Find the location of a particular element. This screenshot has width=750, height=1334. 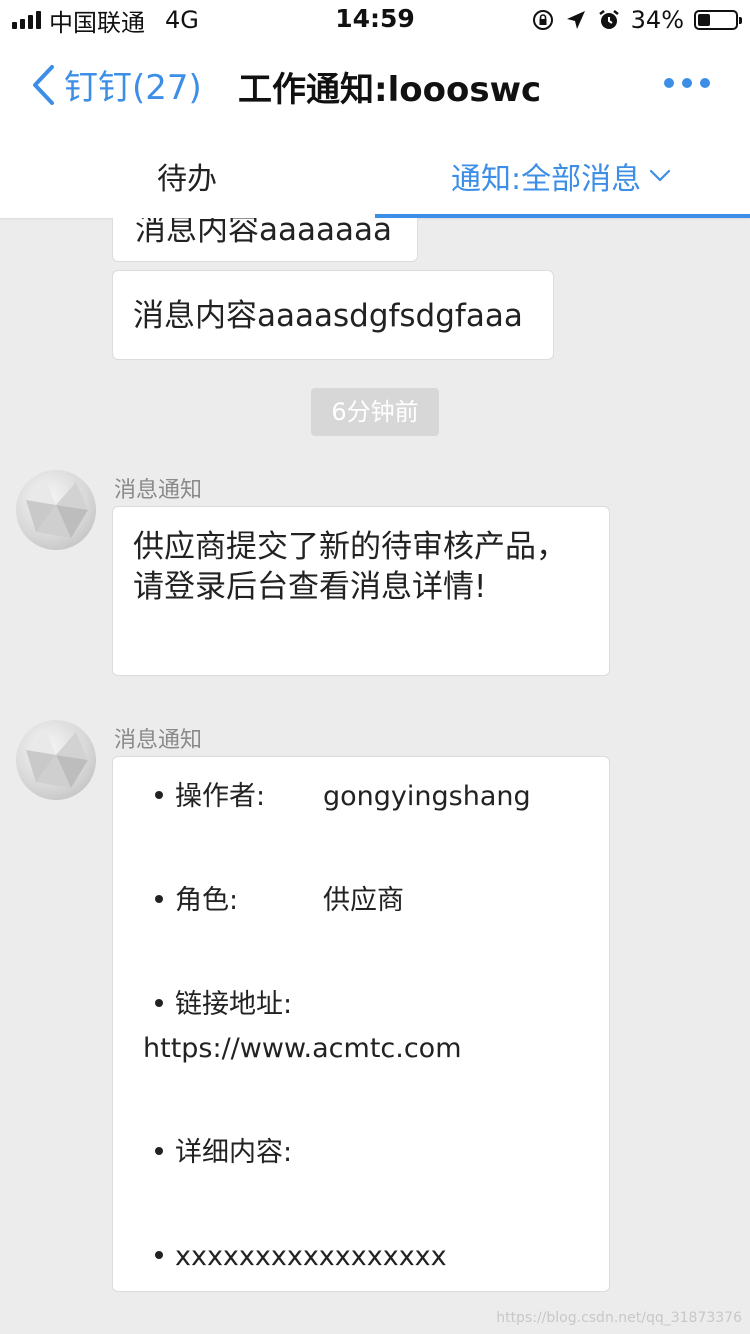

status-right: 34% is located at coordinates (636, 20).